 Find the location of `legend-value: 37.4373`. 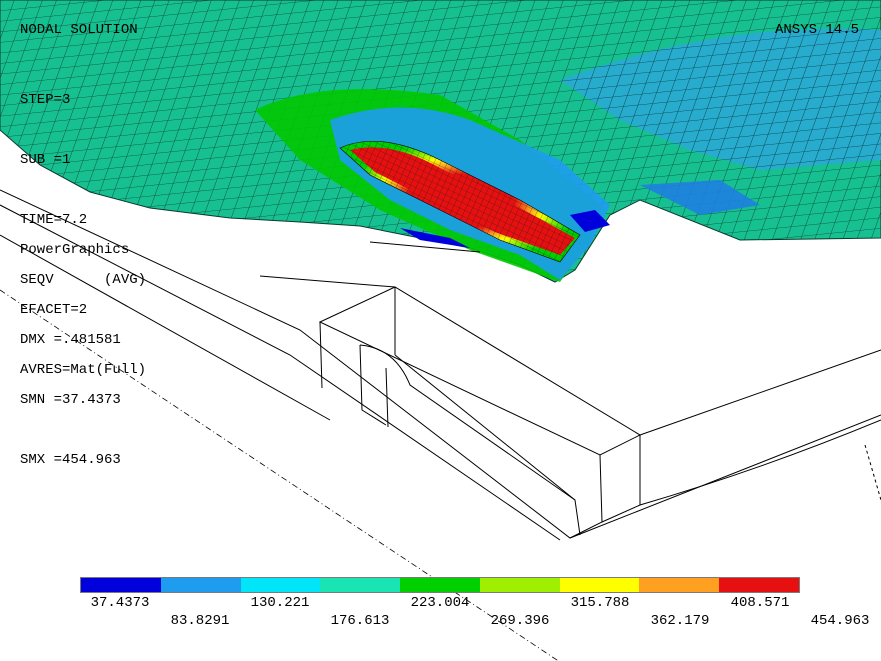

legend-value: 37.4373 is located at coordinates (120, 603).